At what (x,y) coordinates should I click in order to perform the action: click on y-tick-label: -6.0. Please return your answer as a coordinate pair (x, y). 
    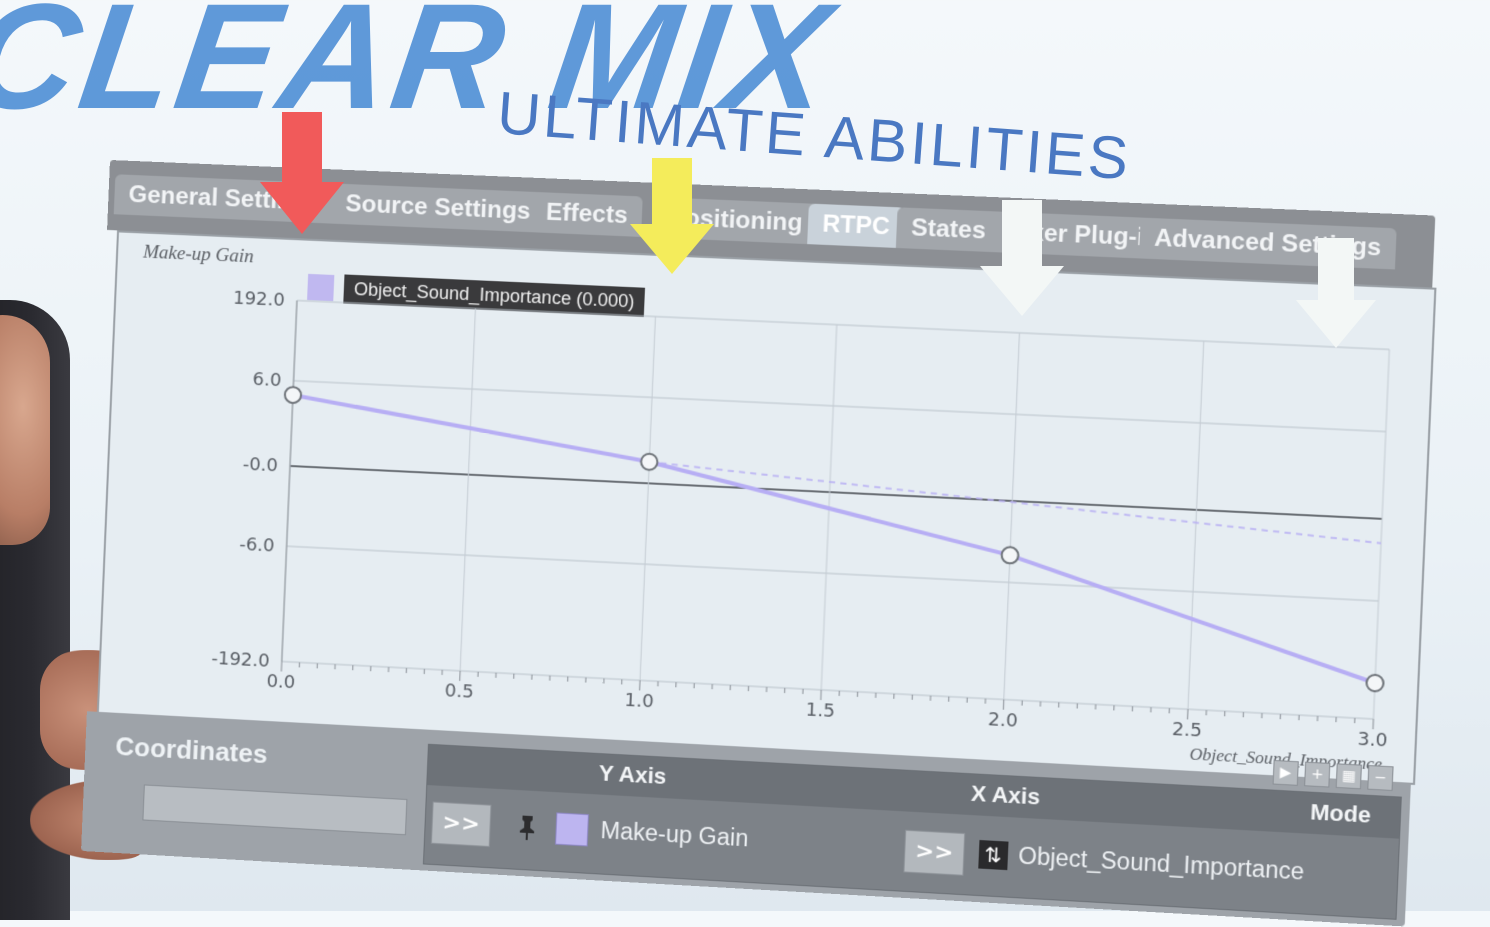
    Looking at the image, I should click on (257, 545).